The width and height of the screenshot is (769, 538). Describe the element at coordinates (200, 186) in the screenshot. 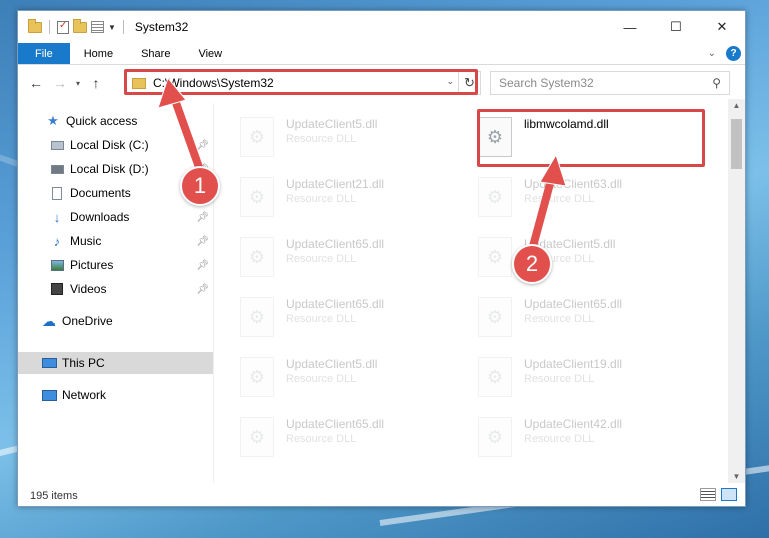

I see `step-1-badge: 1` at that location.